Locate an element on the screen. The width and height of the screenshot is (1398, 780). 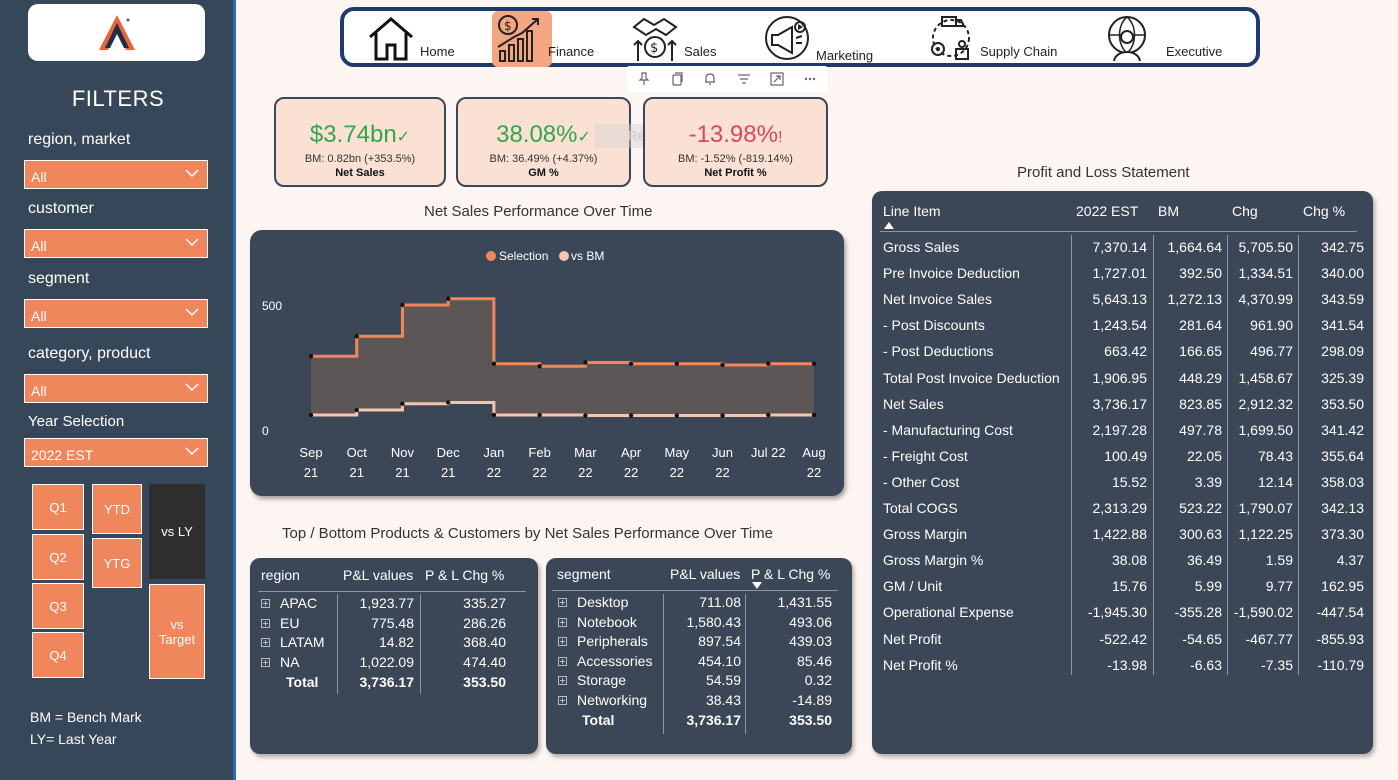
table-row: Networking 38.43 -14.89 is located at coordinates (699, 702).